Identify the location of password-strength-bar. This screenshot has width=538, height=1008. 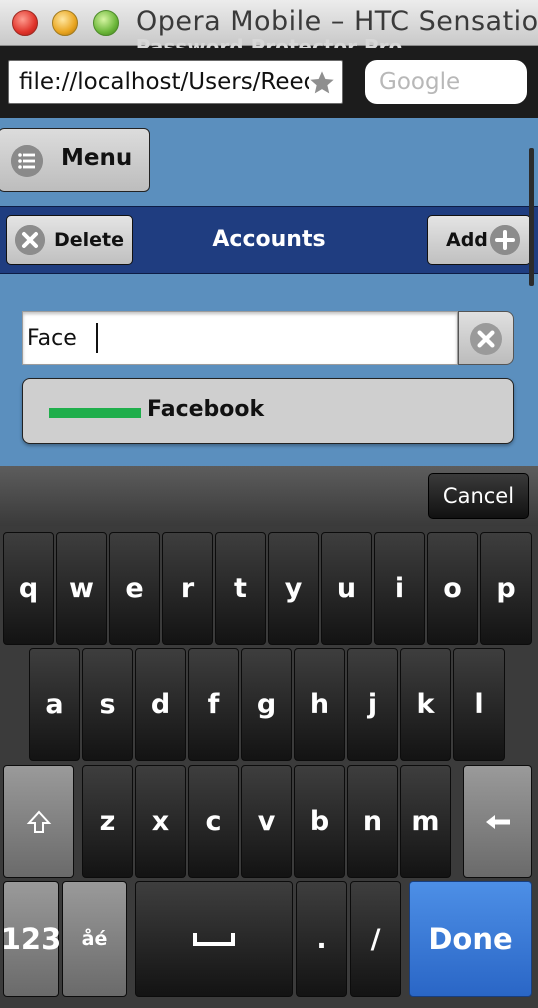
(95, 413).